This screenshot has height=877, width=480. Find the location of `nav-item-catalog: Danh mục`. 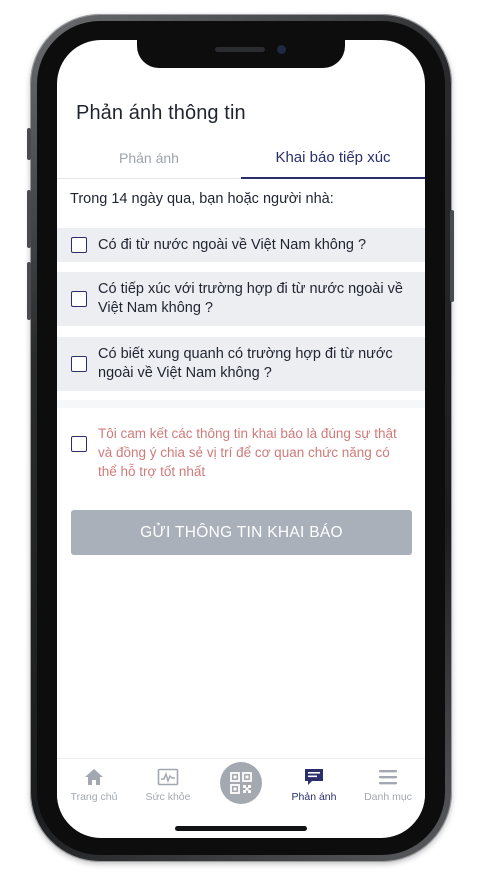

nav-item-catalog: Danh mục is located at coordinates (388, 789).